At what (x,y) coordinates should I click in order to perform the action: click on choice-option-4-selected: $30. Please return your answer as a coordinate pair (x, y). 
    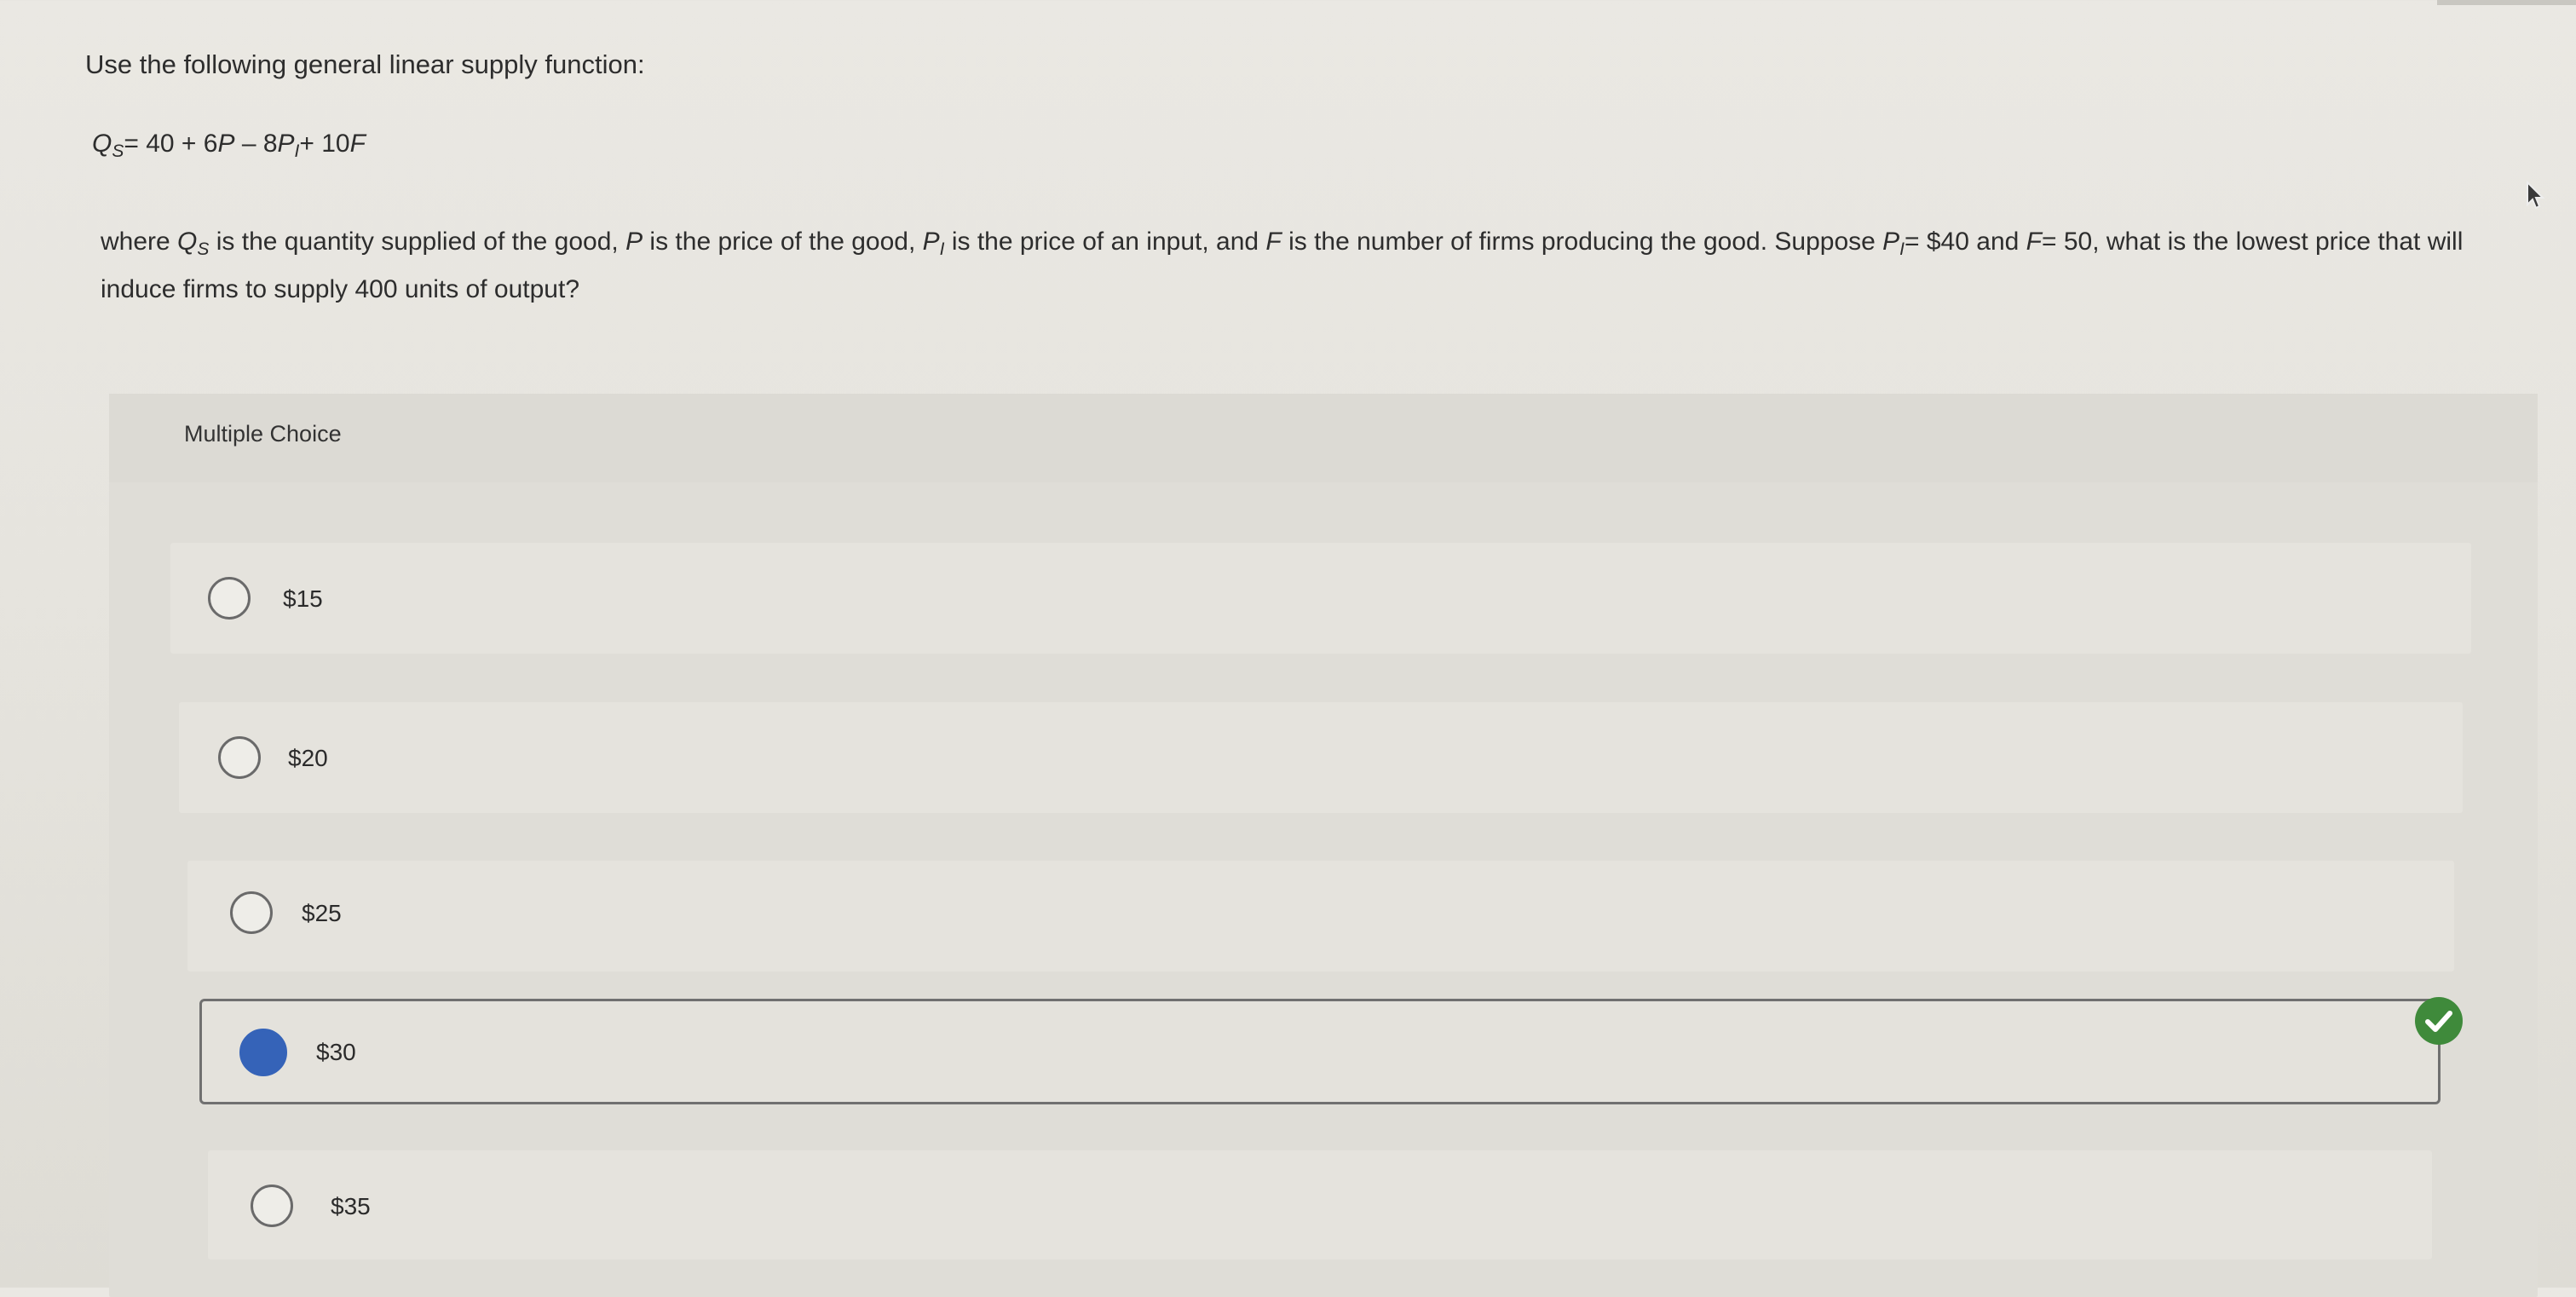
    Looking at the image, I should click on (1320, 1051).